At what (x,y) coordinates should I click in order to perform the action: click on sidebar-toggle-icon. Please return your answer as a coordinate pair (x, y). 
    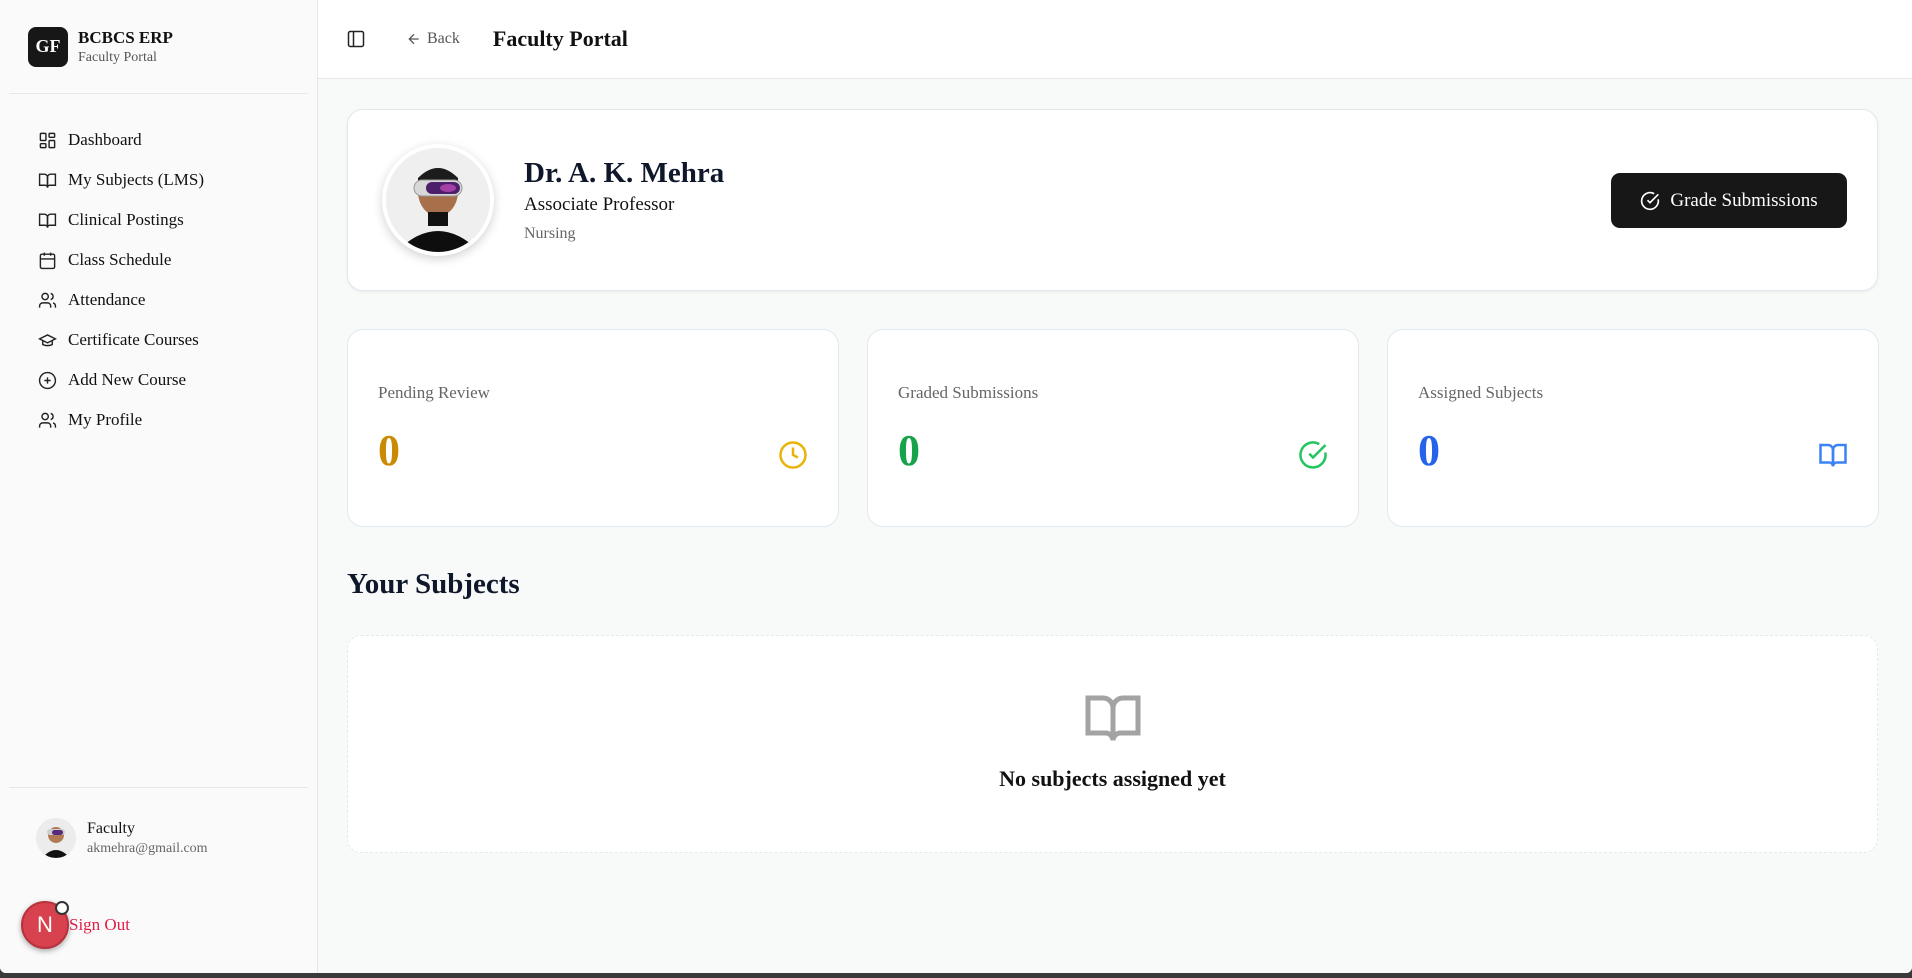
    Looking at the image, I should click on (356, 39).